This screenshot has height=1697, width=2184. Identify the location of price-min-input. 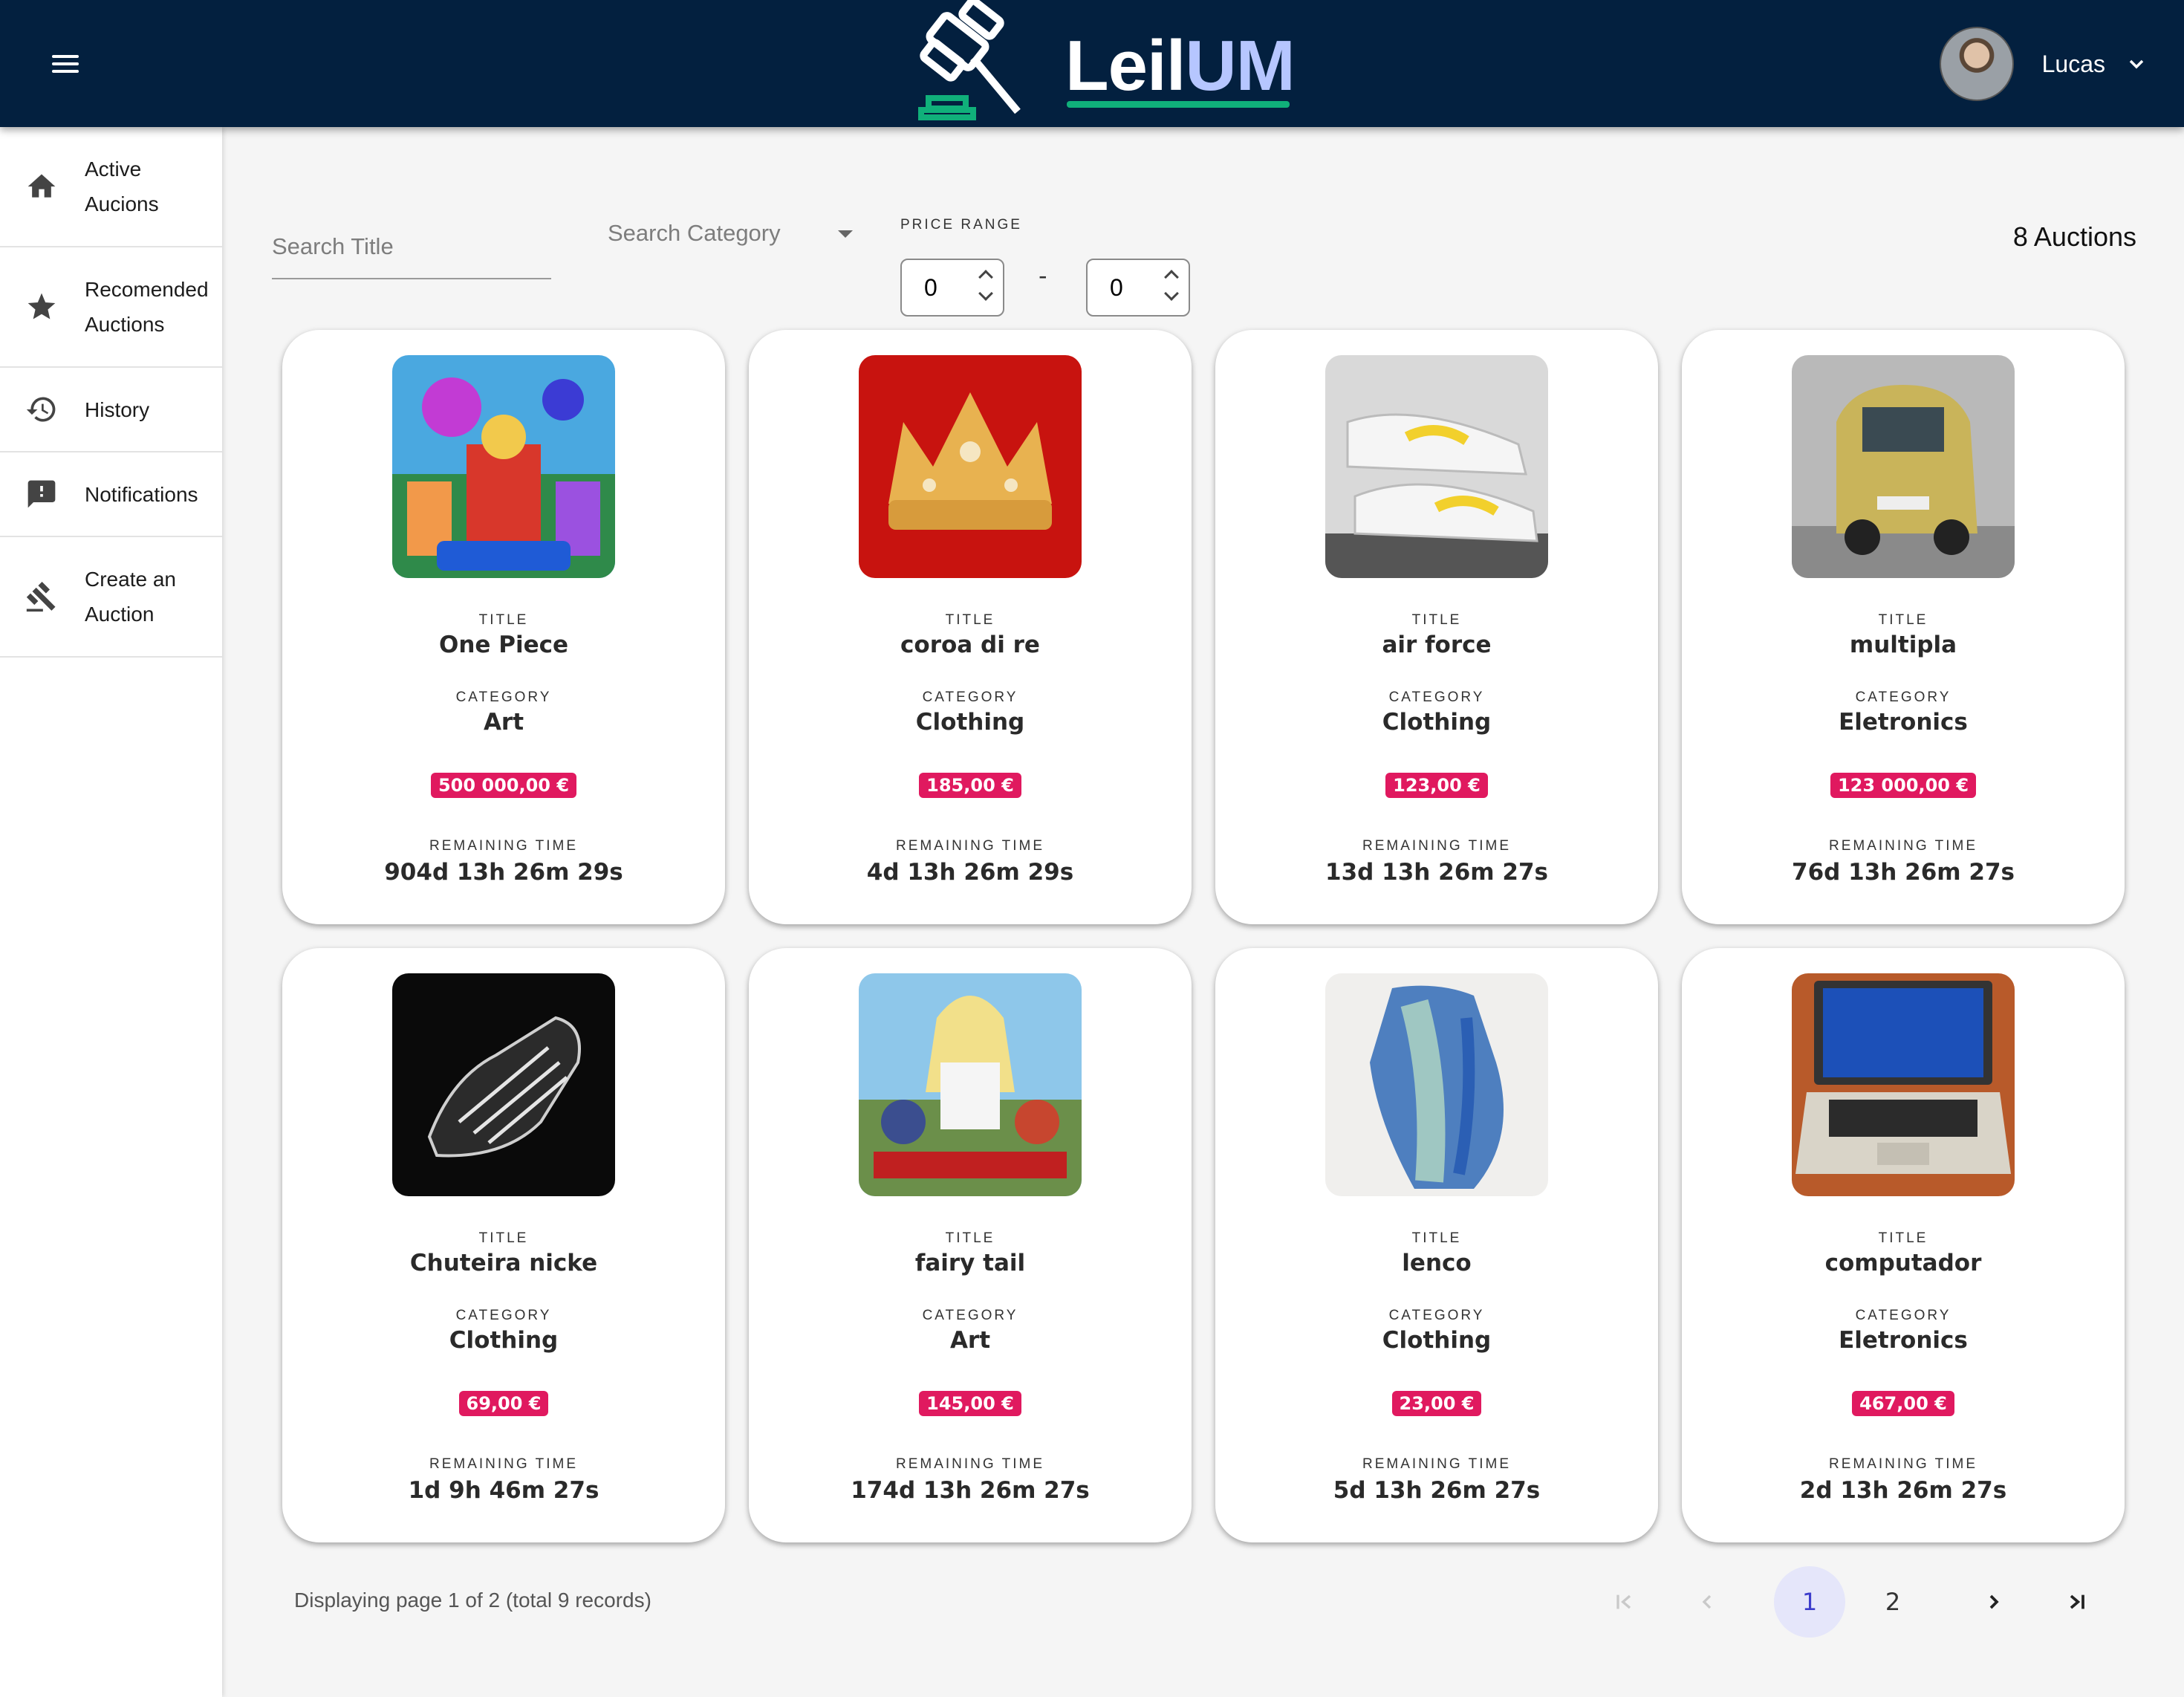
(952, 288).